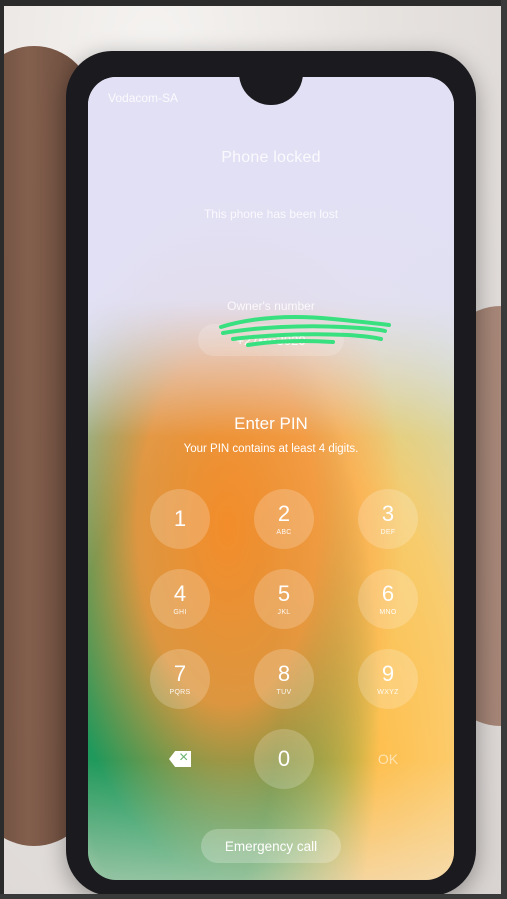 The image size is (507, 899). I want to click on key-1: 1, so click(180, 519).